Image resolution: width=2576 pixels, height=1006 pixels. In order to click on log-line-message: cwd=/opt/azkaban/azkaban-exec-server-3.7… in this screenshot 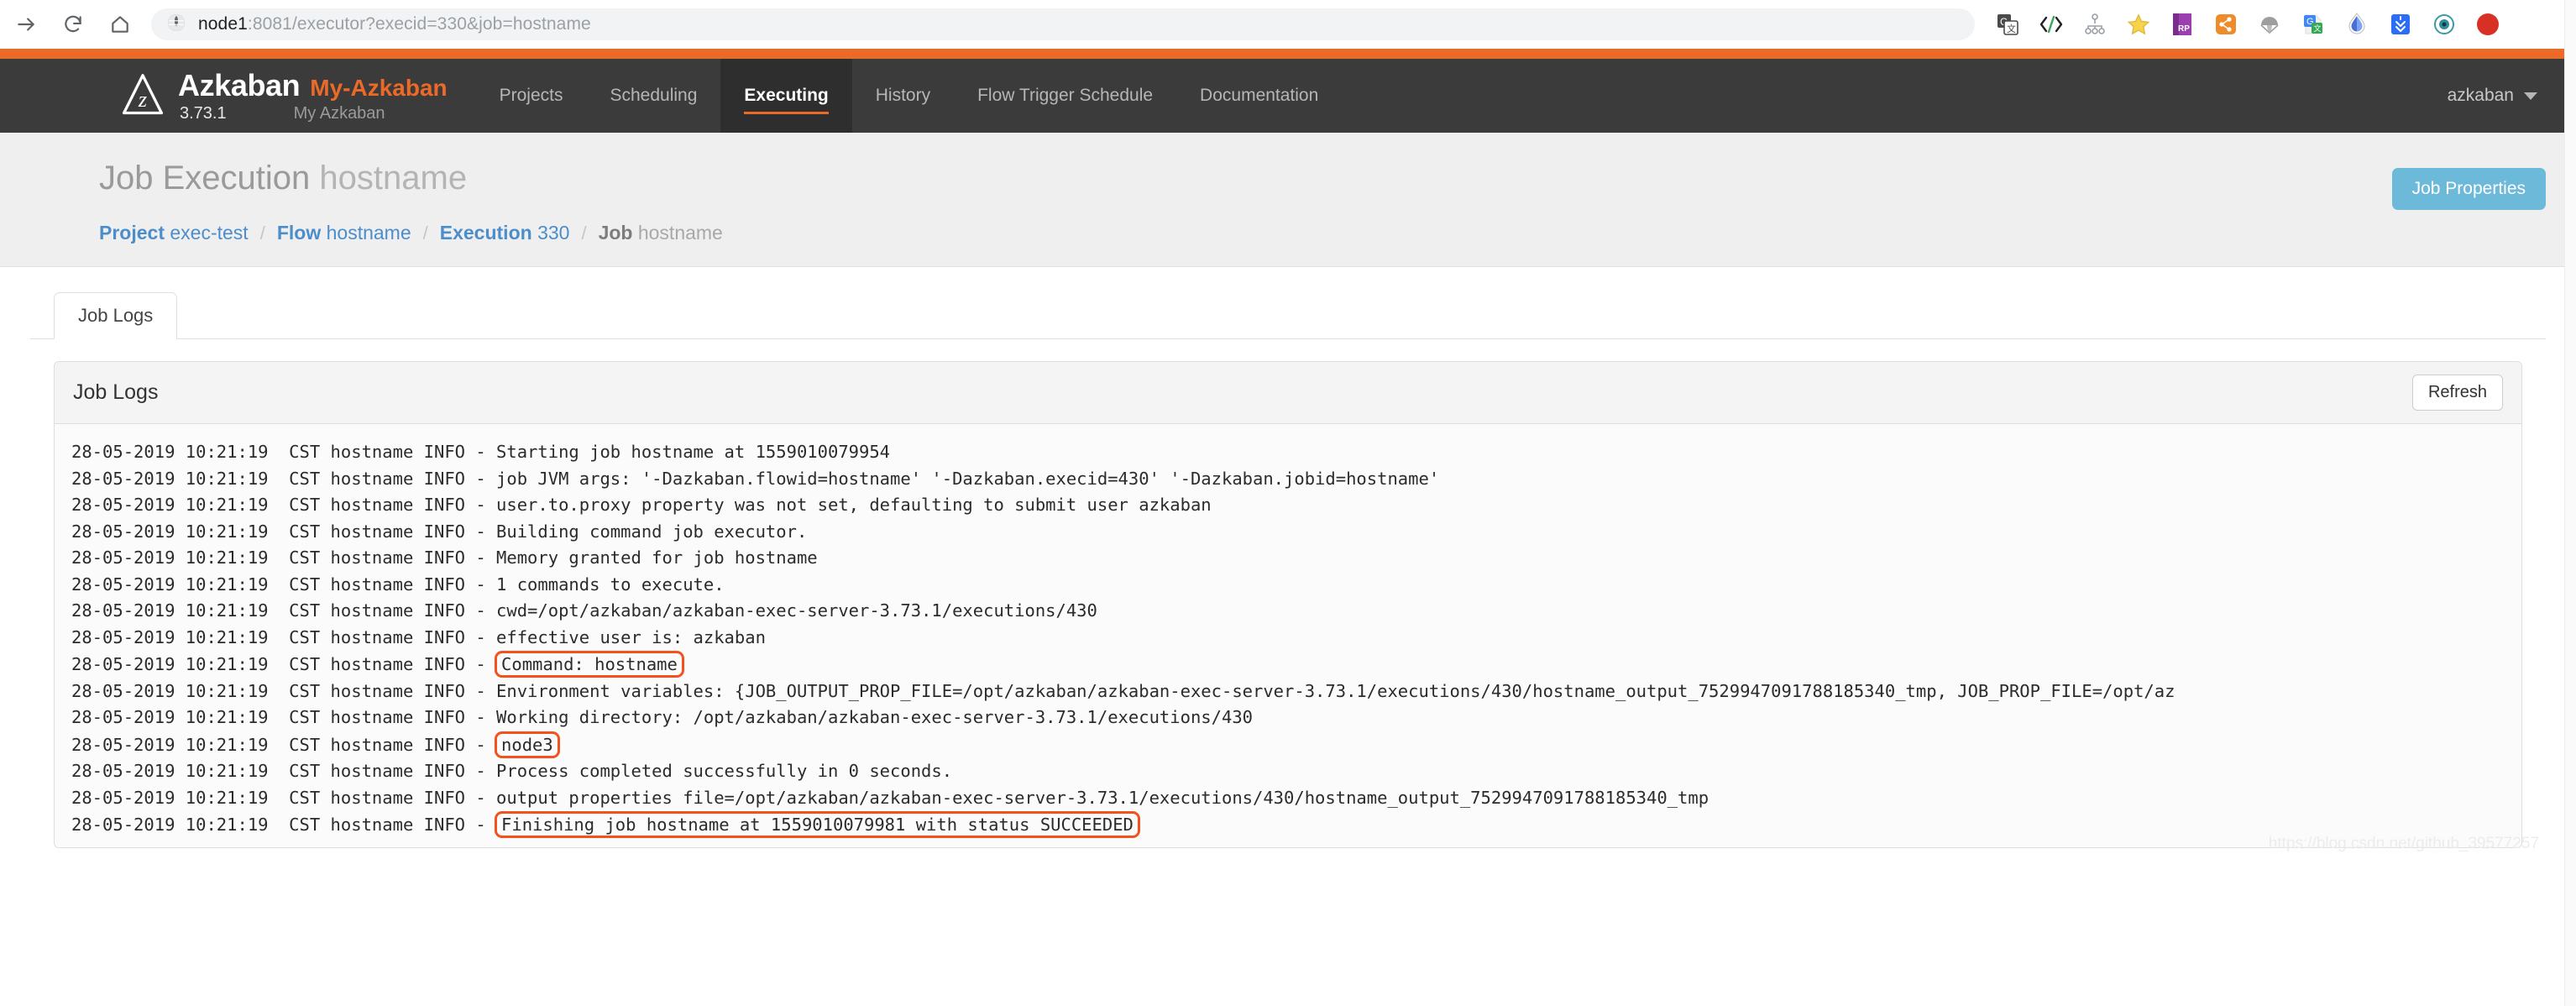, I will do `click(797, 610)`.